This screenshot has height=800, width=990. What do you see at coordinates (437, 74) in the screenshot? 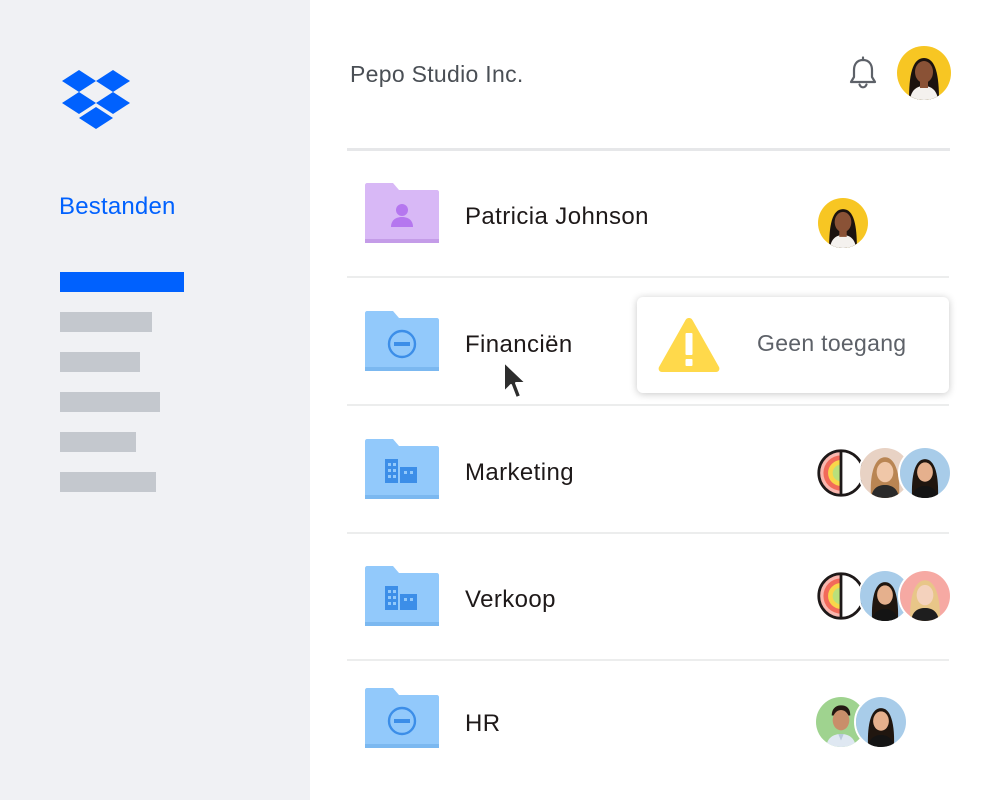
I see `account-name: Pepo Studio Inc.` at bounding box center [437, 74].